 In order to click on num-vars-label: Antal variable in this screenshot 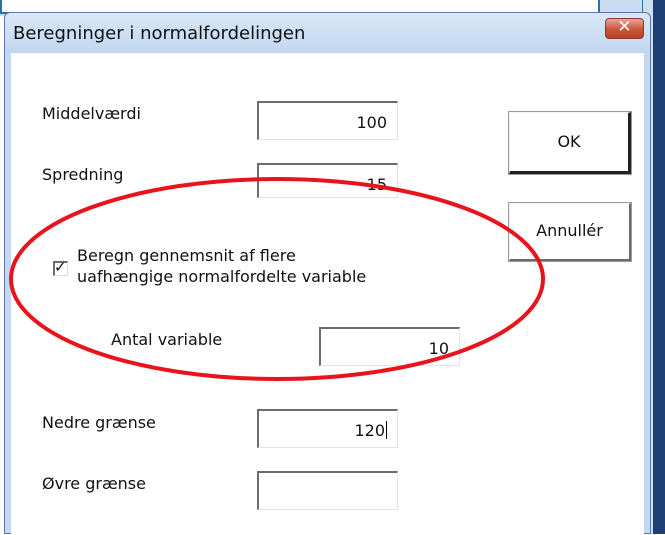, I will do `click(167, 339)`.